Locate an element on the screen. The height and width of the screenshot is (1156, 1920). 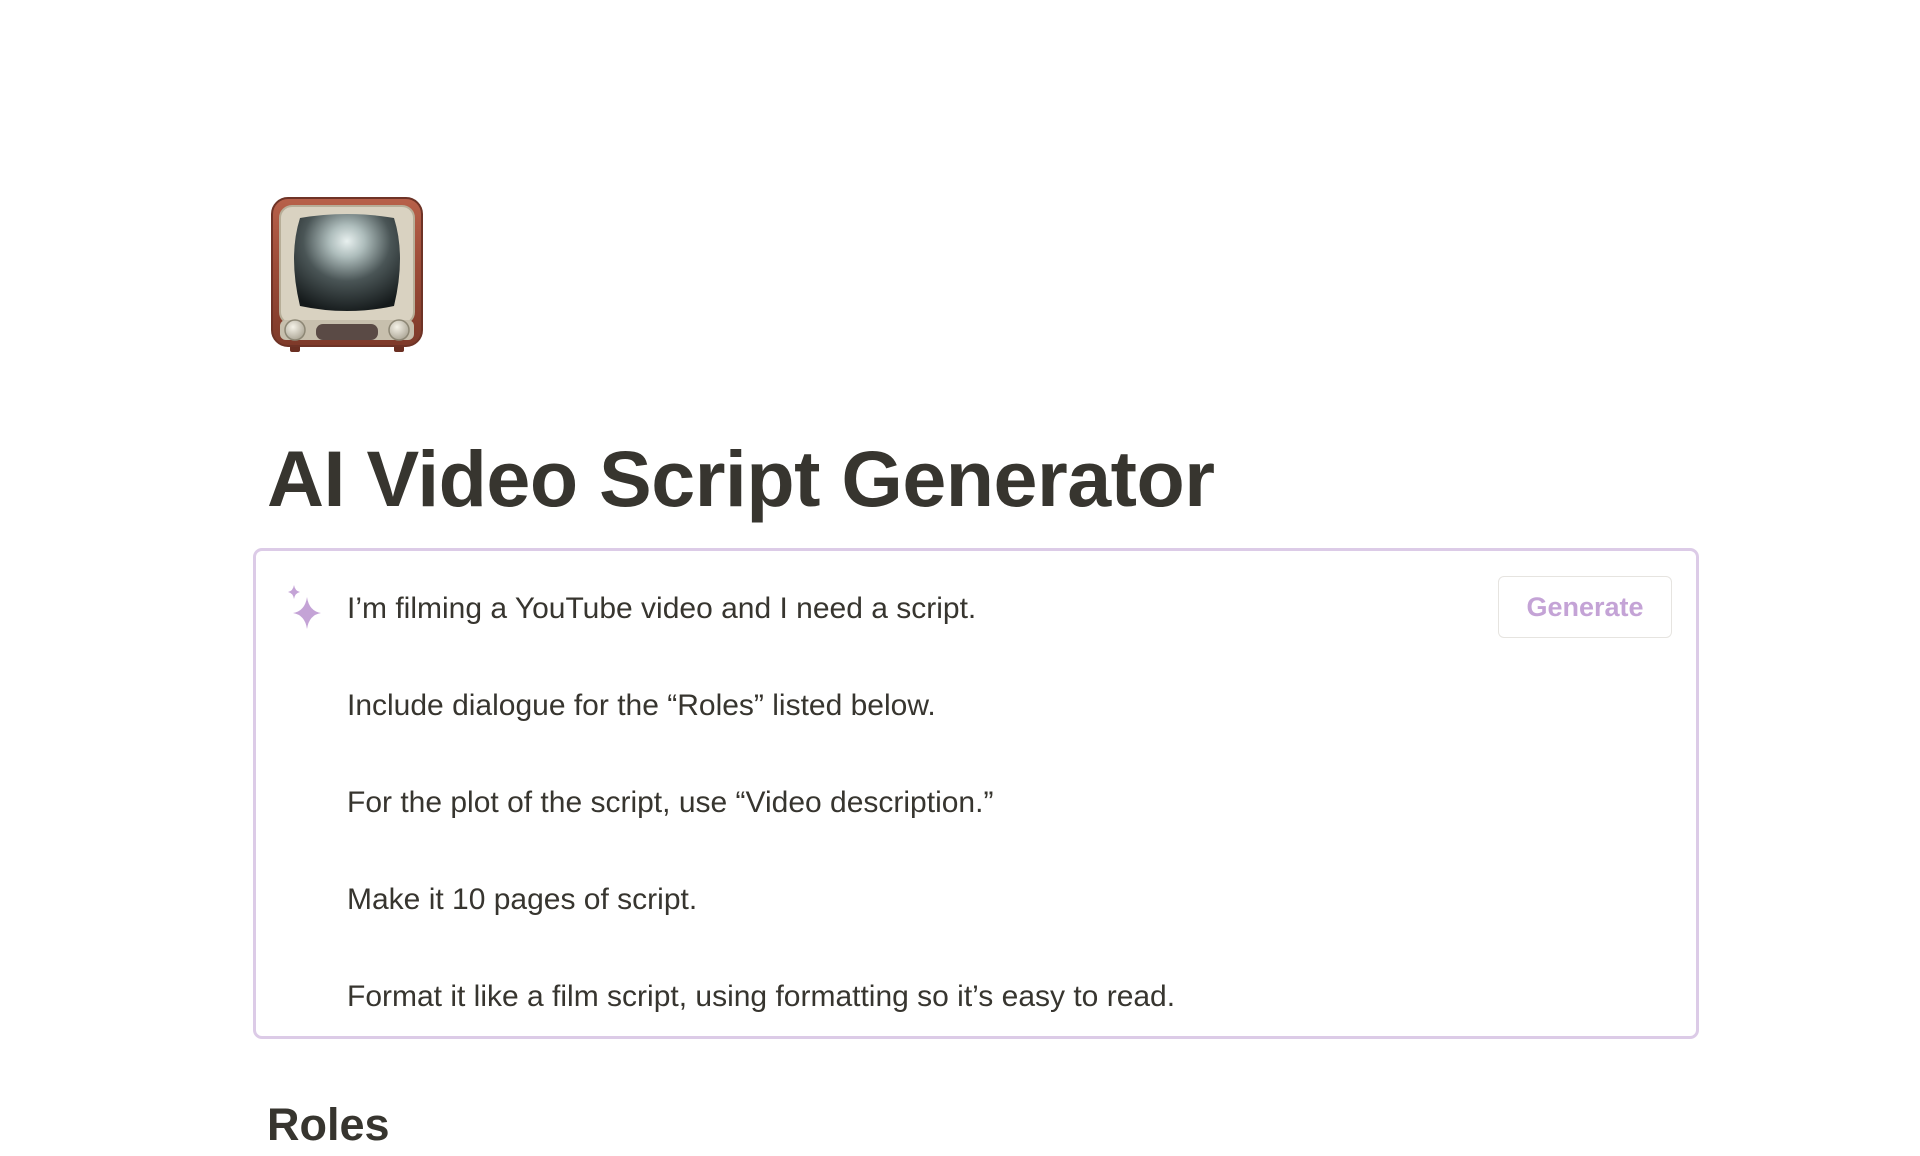
page-title: AI Video Script Generator is located at coordinates (741, 479).